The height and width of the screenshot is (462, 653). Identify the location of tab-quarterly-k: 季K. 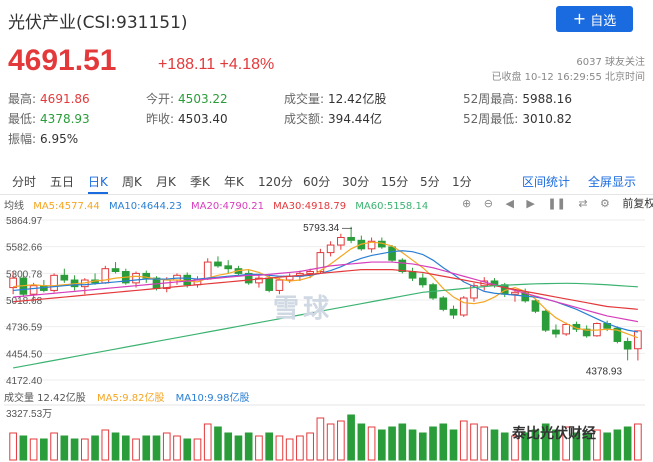
(200, 181).